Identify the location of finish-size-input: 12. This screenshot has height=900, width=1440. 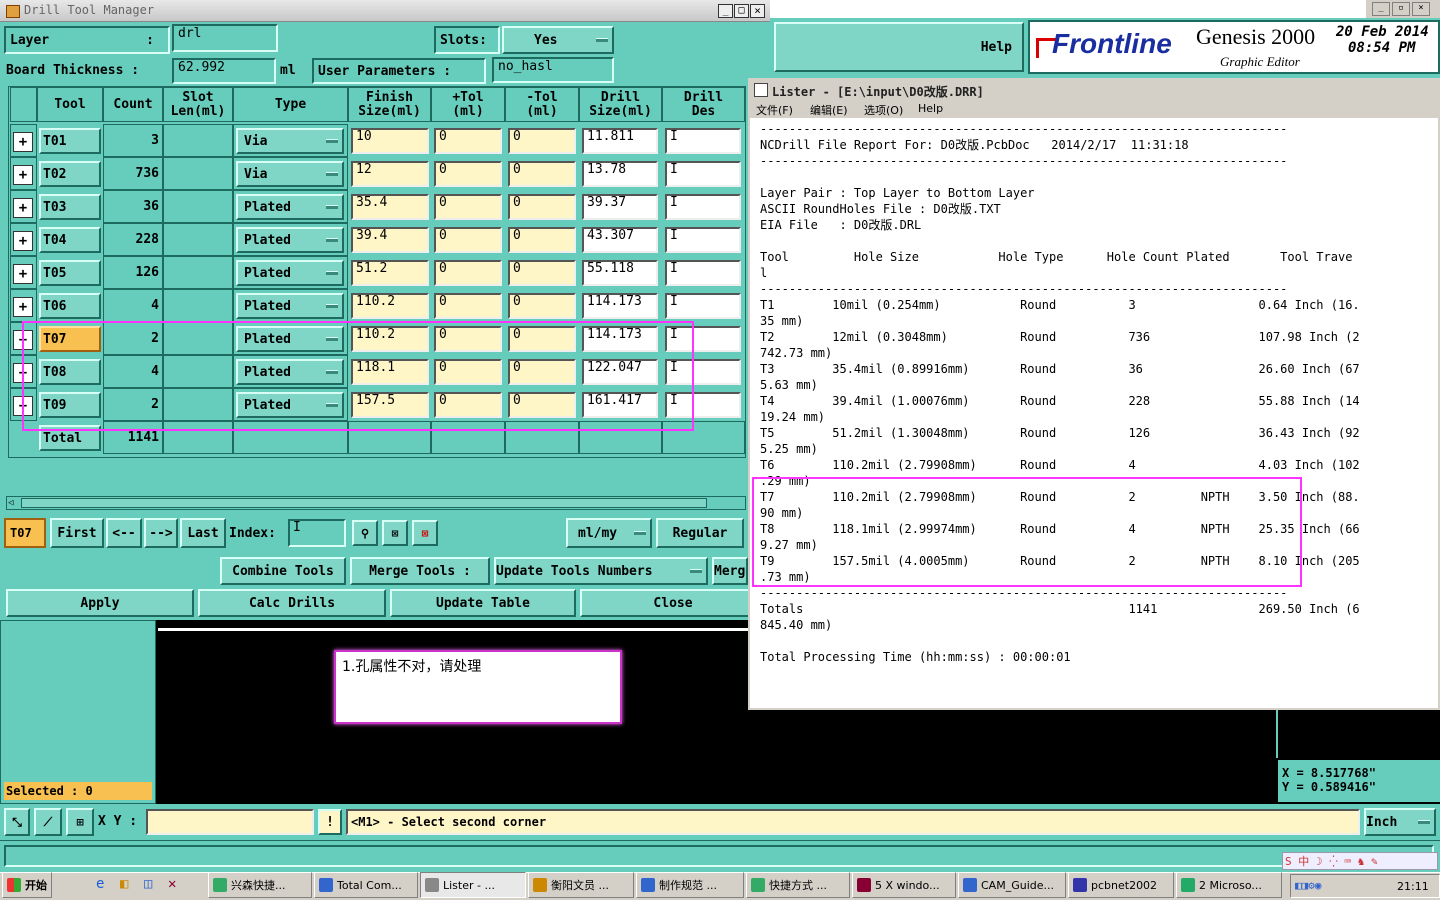
(390, 174).